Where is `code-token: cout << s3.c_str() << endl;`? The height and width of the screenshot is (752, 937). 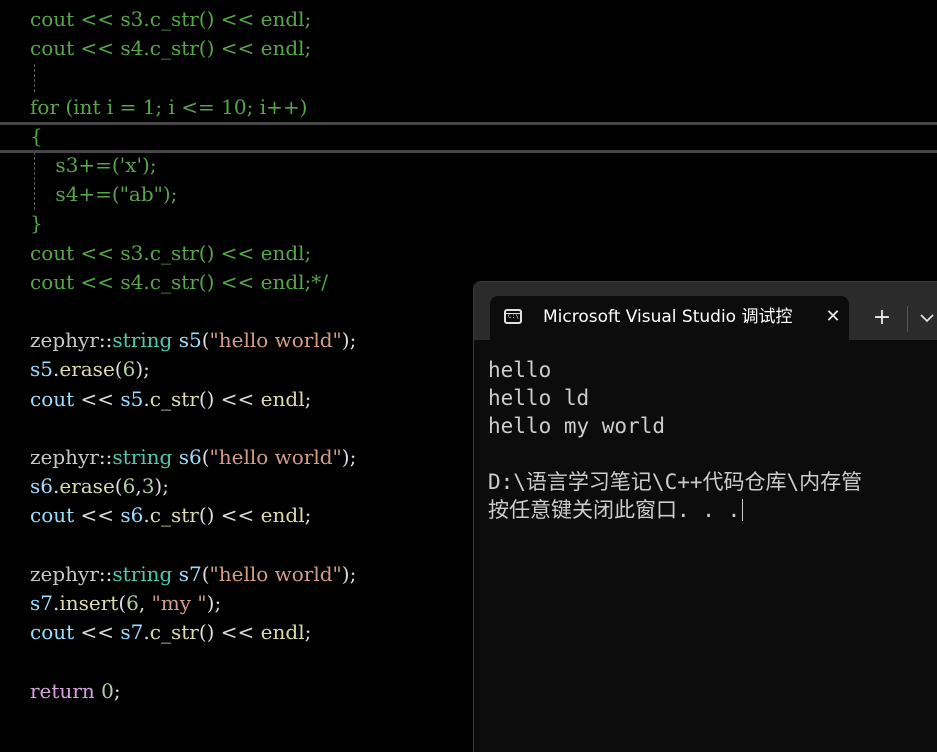
code-token: cout << s3.c_str() << endl; is located at coordinates (171, 252).